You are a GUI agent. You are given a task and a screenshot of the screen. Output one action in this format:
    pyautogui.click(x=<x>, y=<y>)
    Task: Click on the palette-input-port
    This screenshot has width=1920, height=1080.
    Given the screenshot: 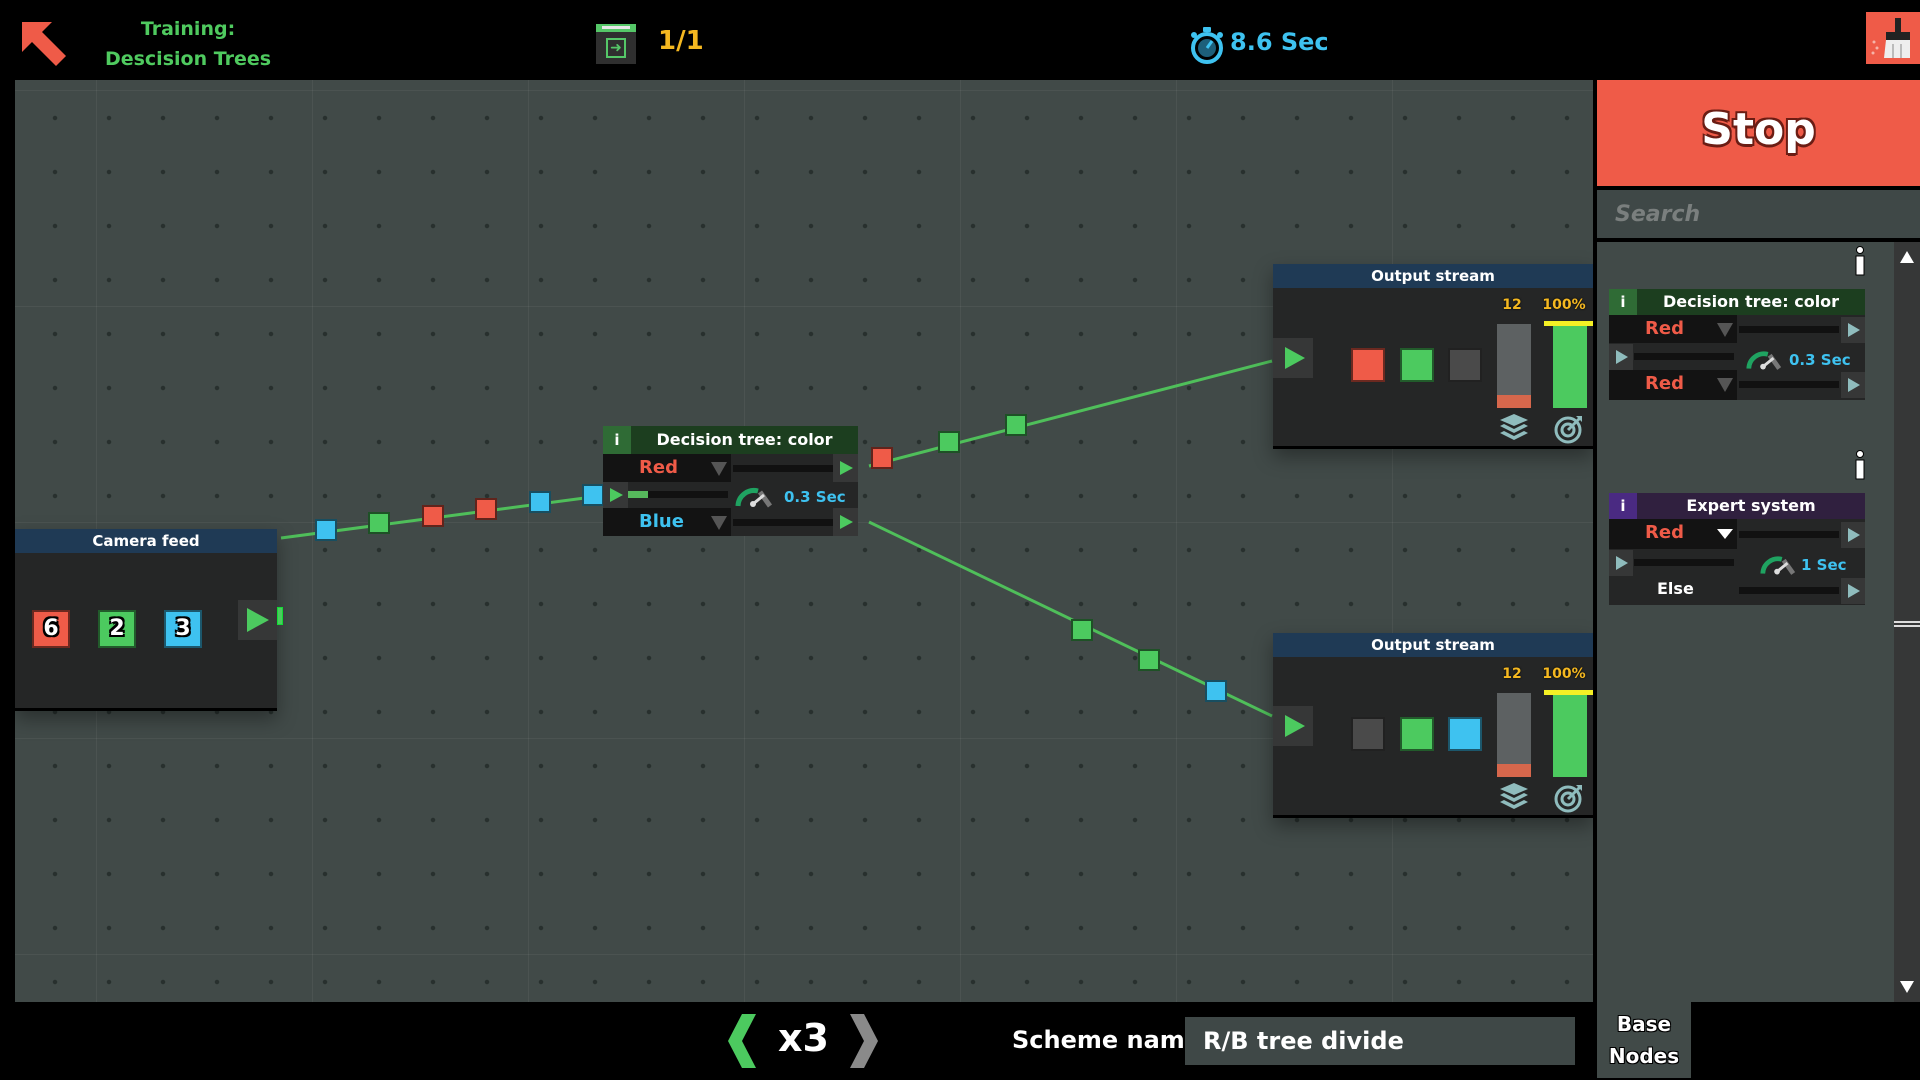 What is the action you would take?
    pyautogui.click(x=1621, y=563)
    